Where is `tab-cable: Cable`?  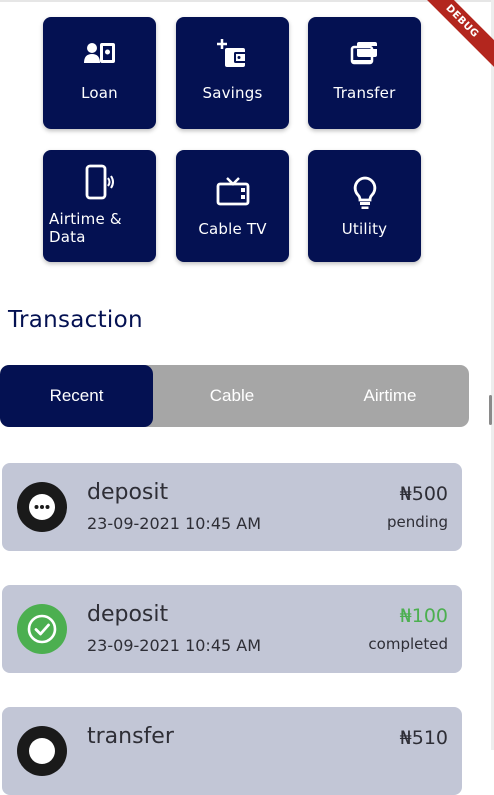 tab-cable: Cable is located at coordinates (232, 396).